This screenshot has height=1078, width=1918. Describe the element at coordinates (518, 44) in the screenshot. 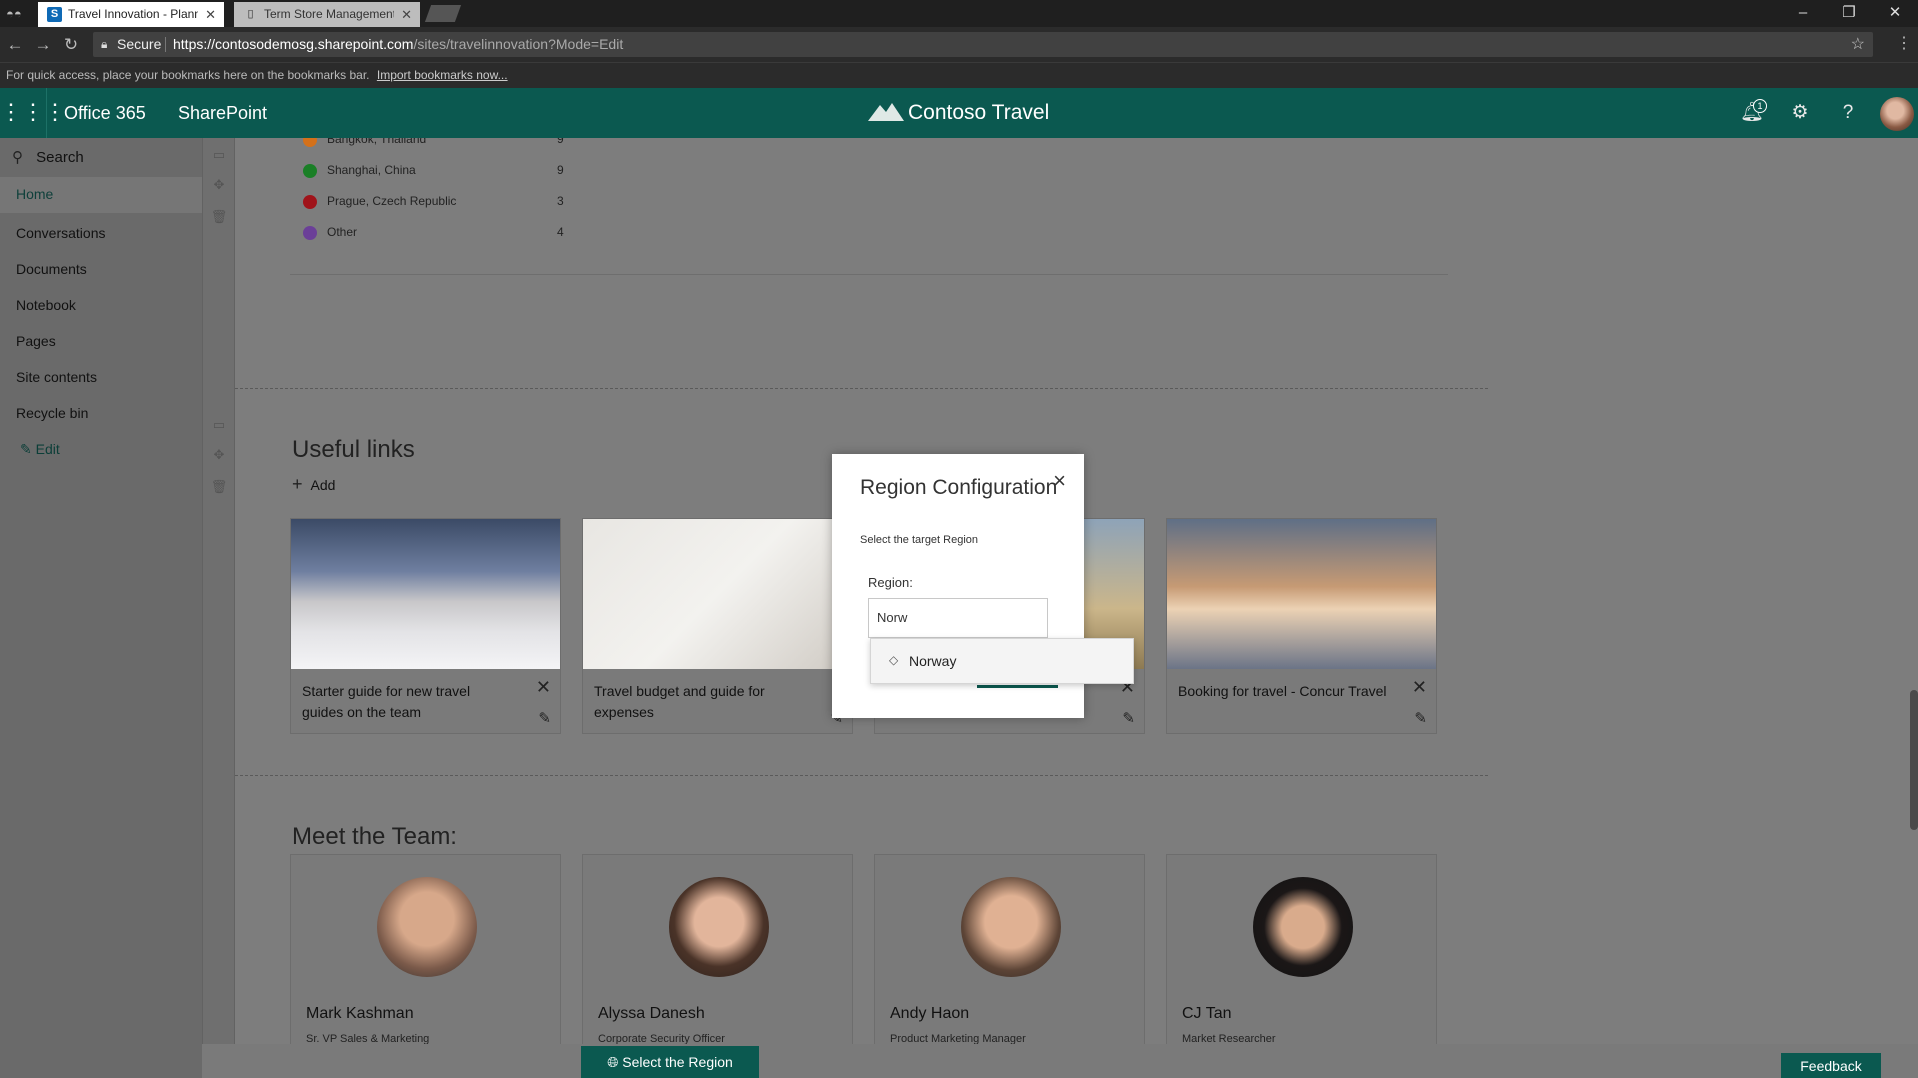

I see `url-path: /sites/travelinnovation?Mode=Edit` at that location.